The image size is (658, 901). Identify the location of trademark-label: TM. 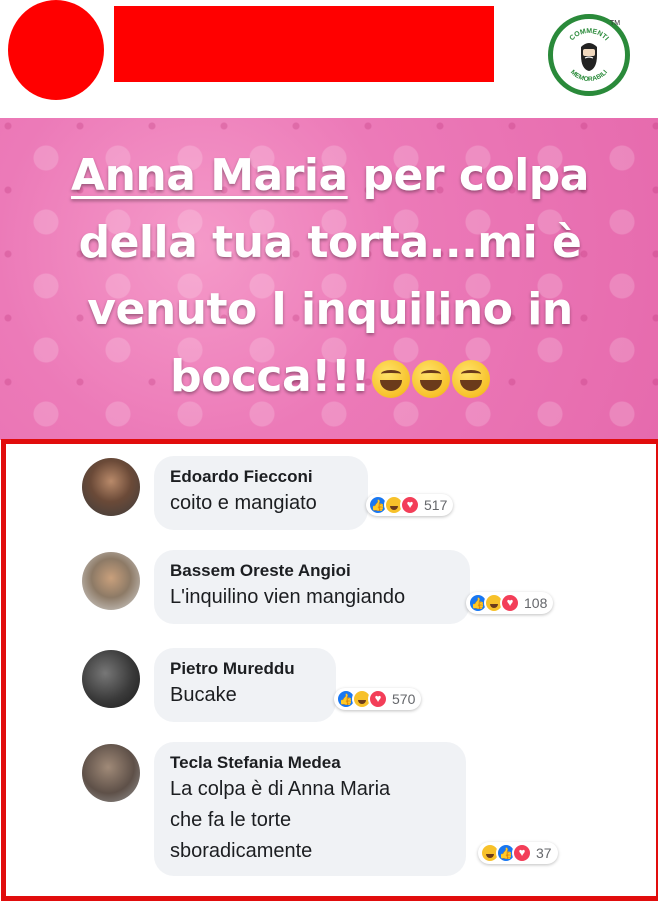
(615, 23).